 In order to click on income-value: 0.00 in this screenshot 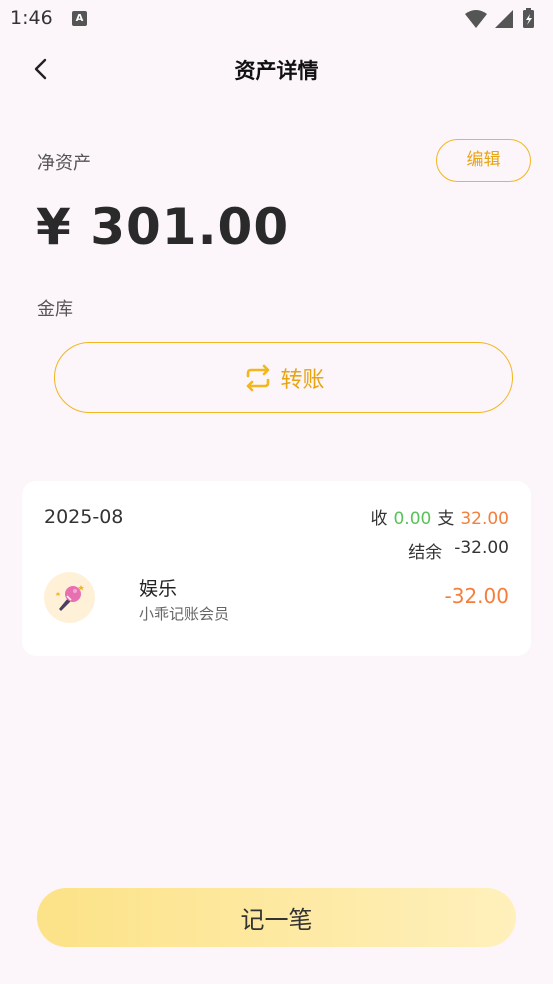, I will do `click(412, 519)`.